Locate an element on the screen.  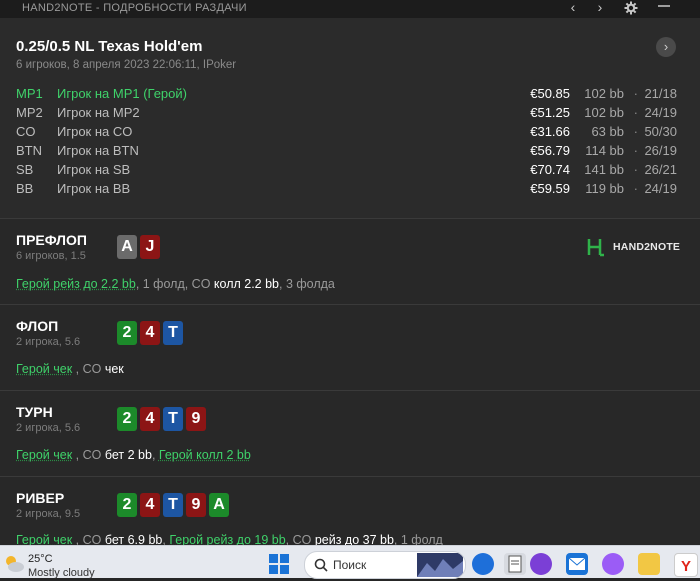
player-stack: €50.85 is located at coordinates (550, 93).